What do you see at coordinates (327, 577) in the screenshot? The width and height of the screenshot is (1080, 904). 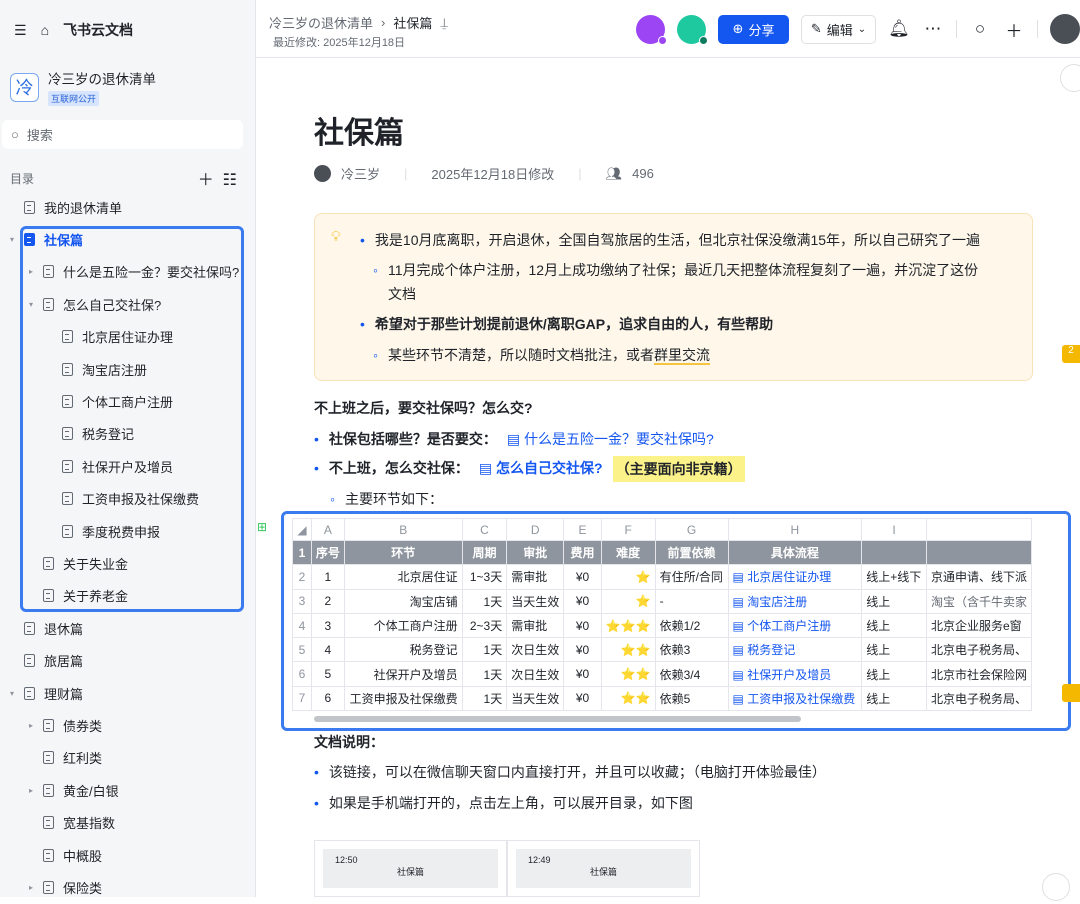 I see `table-cell: 1` at bounding box center [327, 577].